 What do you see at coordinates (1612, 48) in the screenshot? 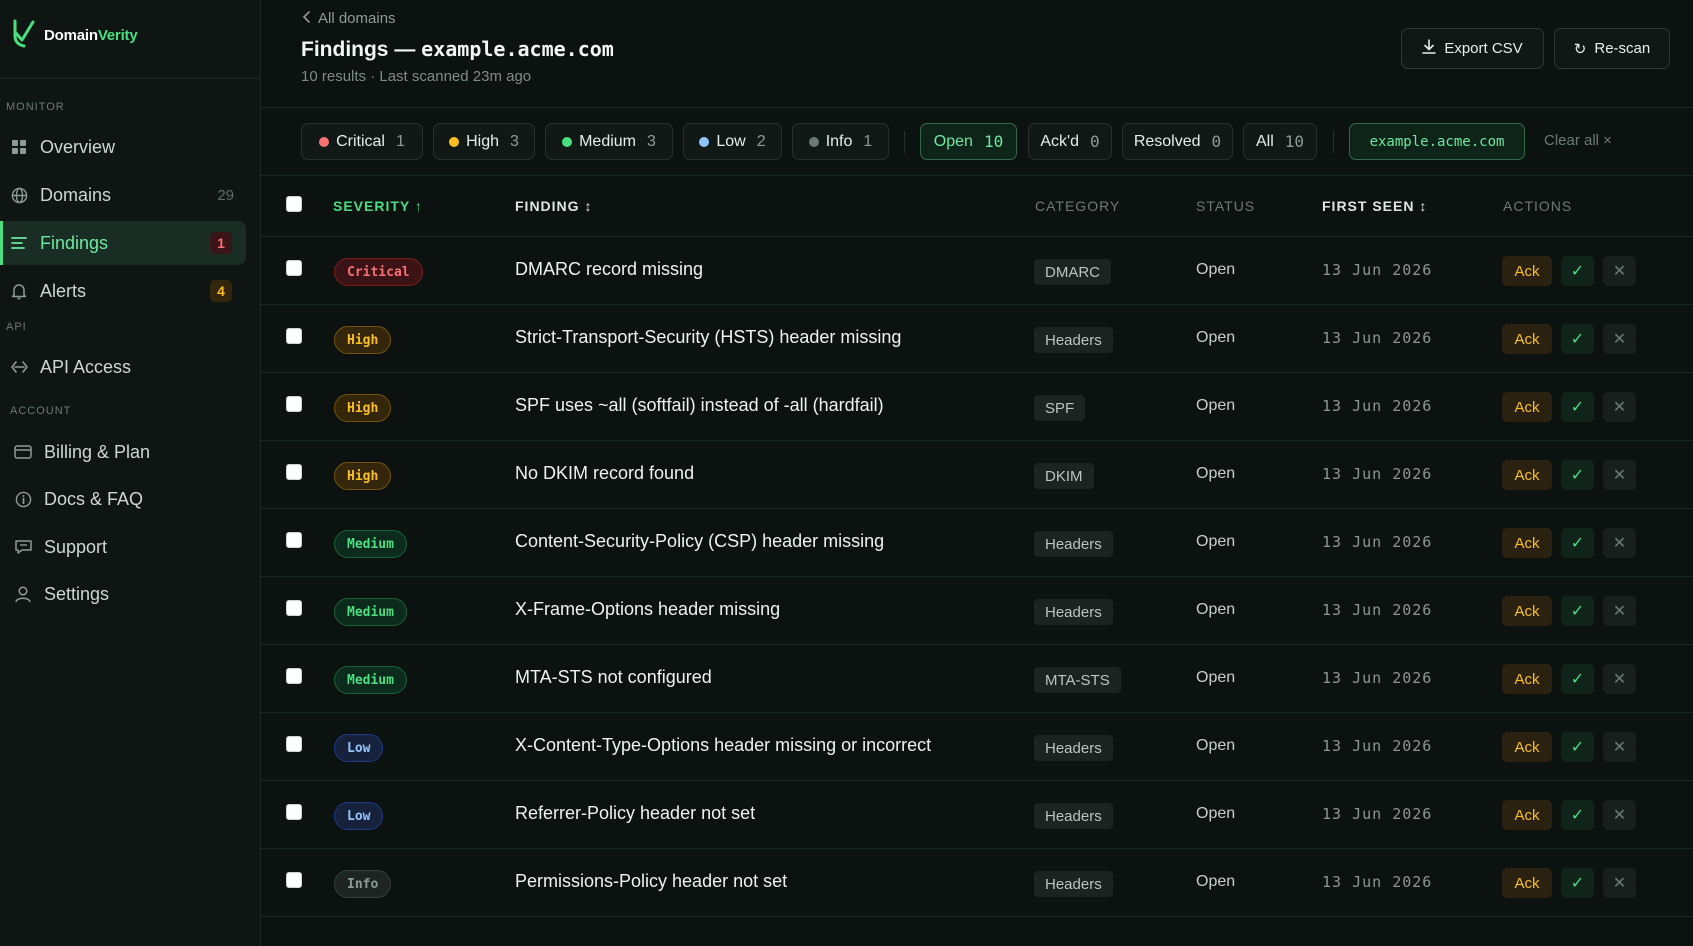
I see `rescan-button: ↻ Re-scan` at bounding box center [1612, 48].